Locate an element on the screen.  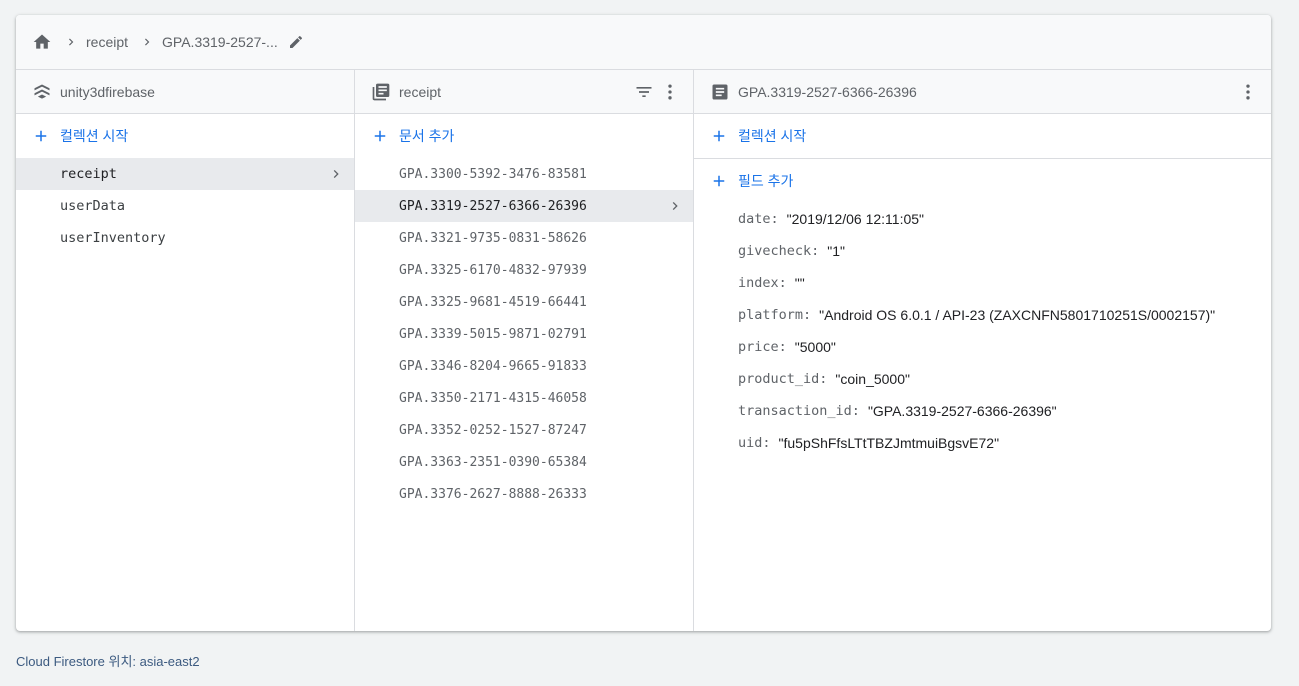
document-id: GPA.3325-6170-4832-97939 is located at coordinates (493, 270).